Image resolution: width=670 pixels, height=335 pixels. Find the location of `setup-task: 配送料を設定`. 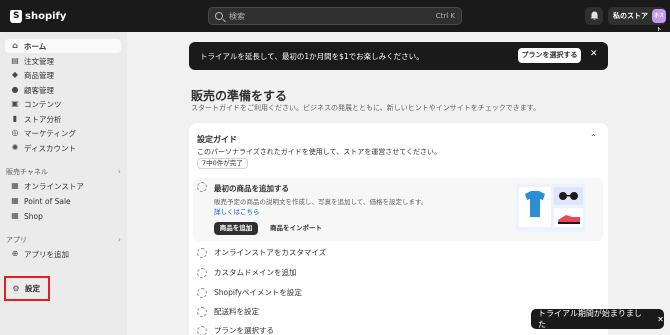

setup-task: 配送料を設定 is located at coordinates (236, 311).